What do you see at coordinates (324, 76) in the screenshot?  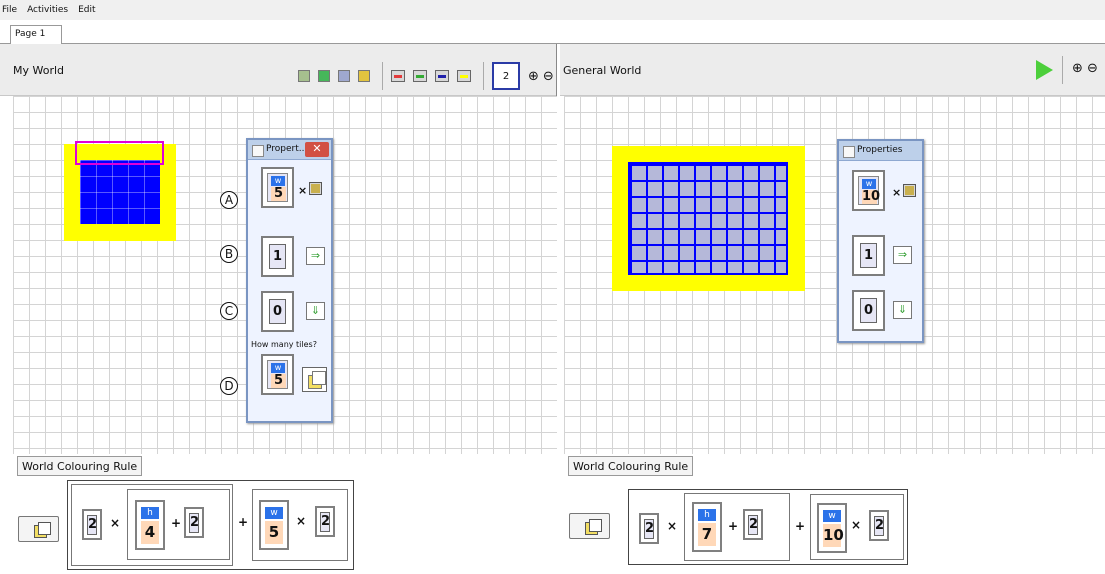 I see `green-square-tool` at bounding box center [324, 76].